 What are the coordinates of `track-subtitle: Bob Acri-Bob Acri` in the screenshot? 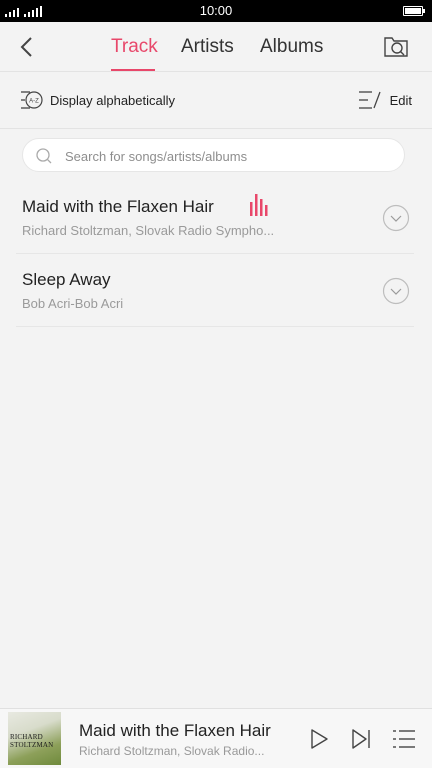 It's located at (73, 303).